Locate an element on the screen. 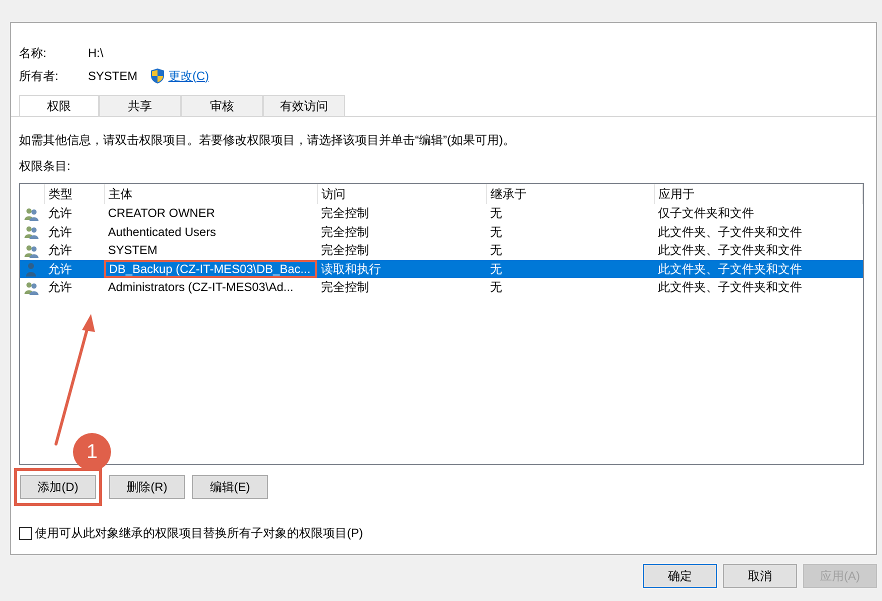 The height and width of the screenshot is (601, 882). dialog-button: 确定 is located at coordinates (680, 576).